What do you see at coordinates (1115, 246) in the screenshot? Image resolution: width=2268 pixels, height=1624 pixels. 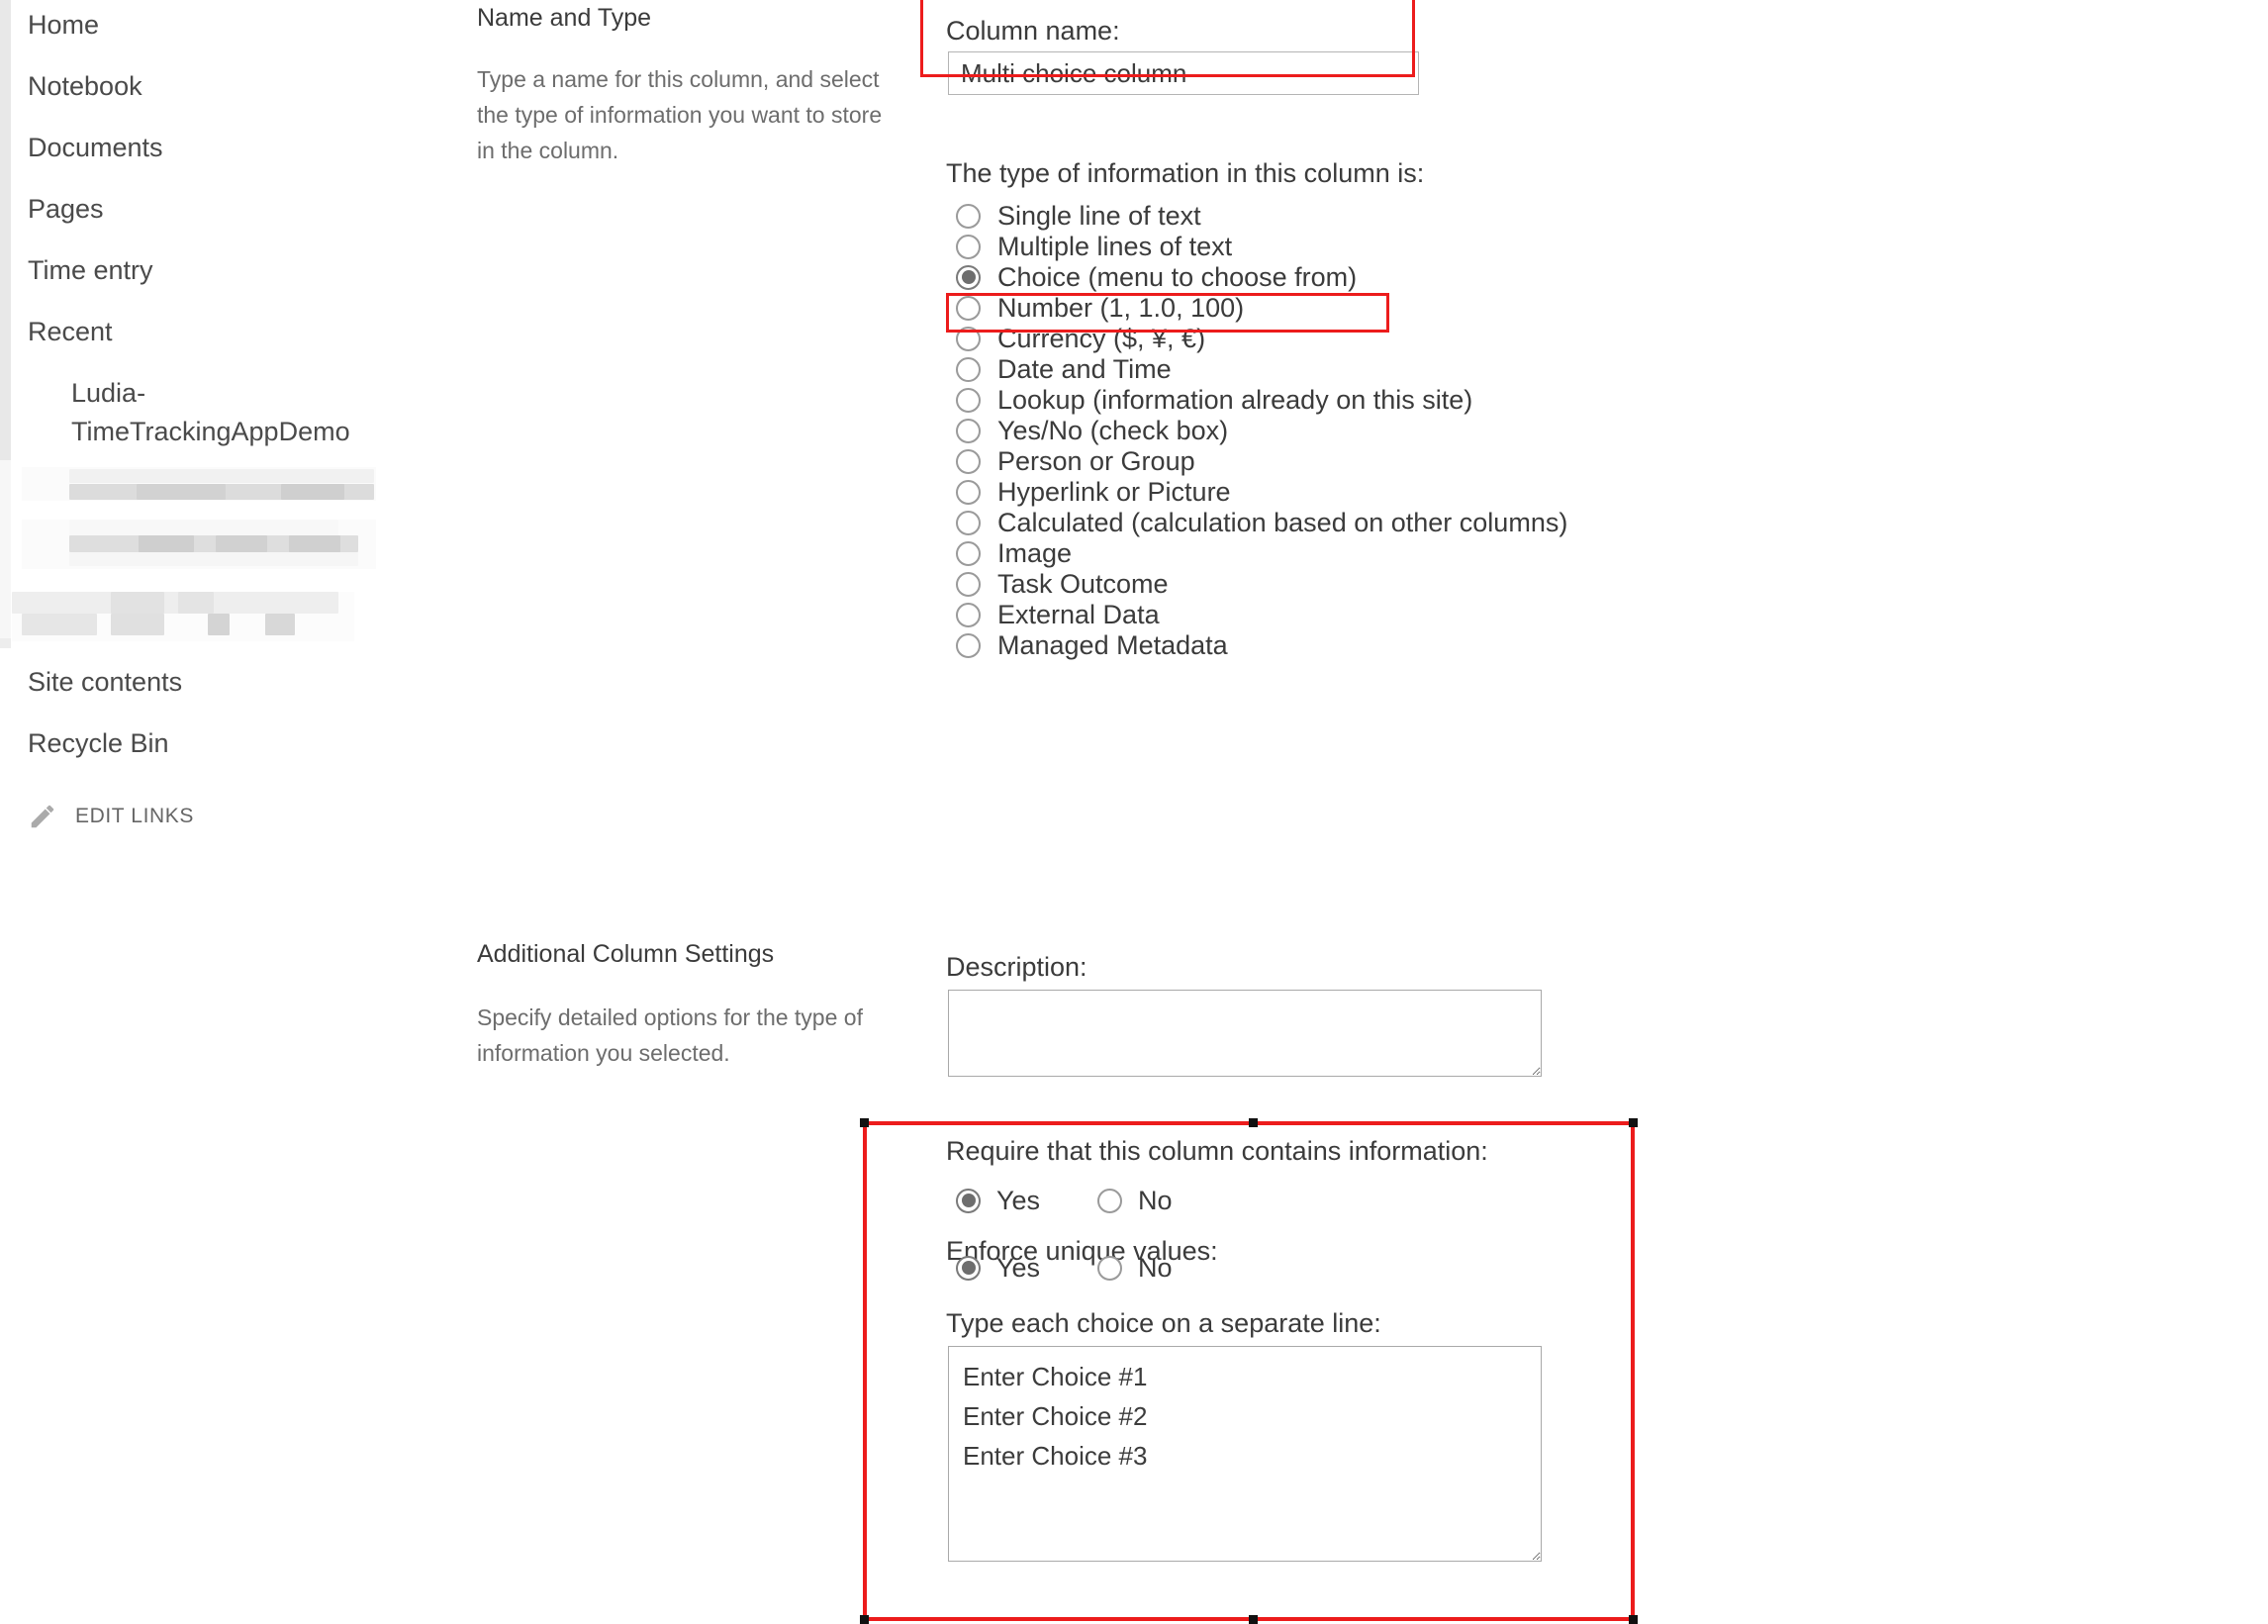 I see `type-option-label: Multiple lines of text` at bounding box center [1115, 246].